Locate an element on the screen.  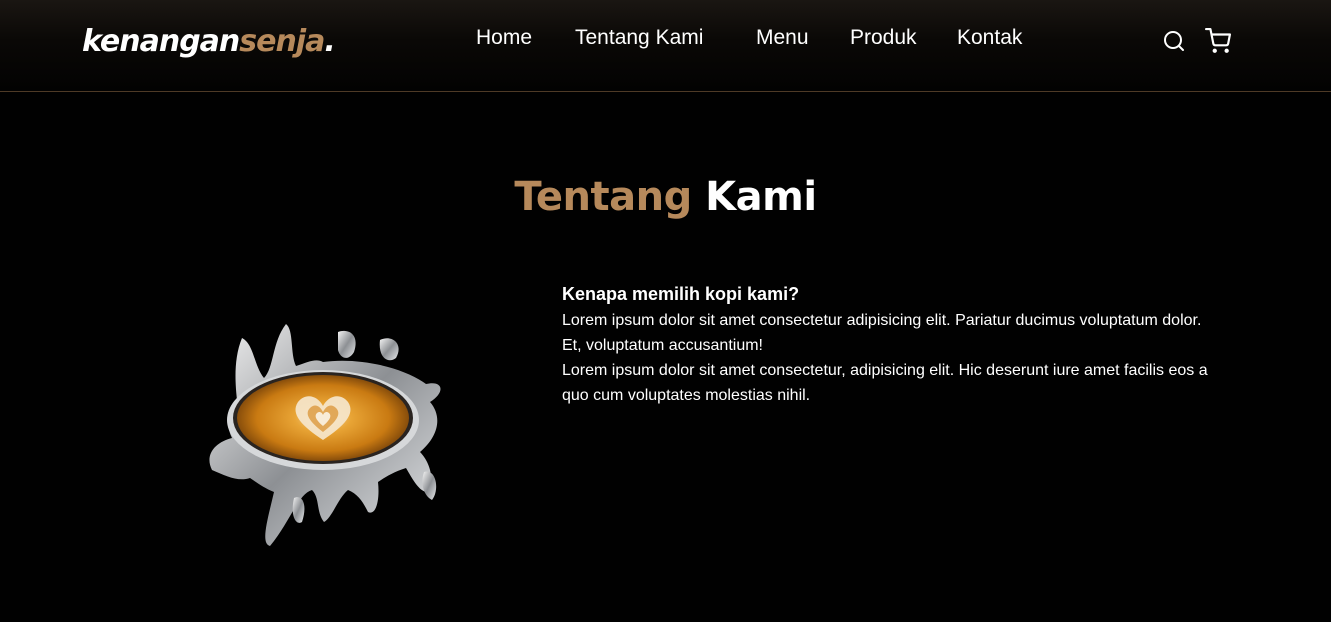
brand-part-2: senja is located at coordinates (282, 41).